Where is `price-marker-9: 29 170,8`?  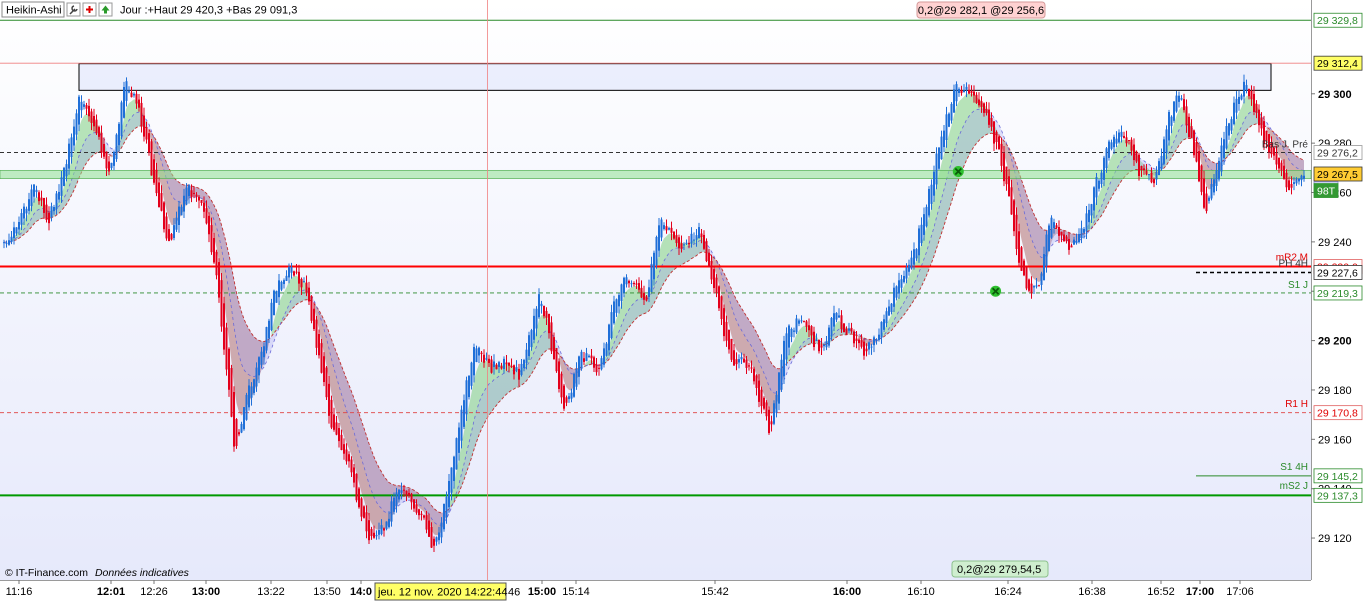 price-marker-9: 29 170,8 is located at coordinates (1338, 413).